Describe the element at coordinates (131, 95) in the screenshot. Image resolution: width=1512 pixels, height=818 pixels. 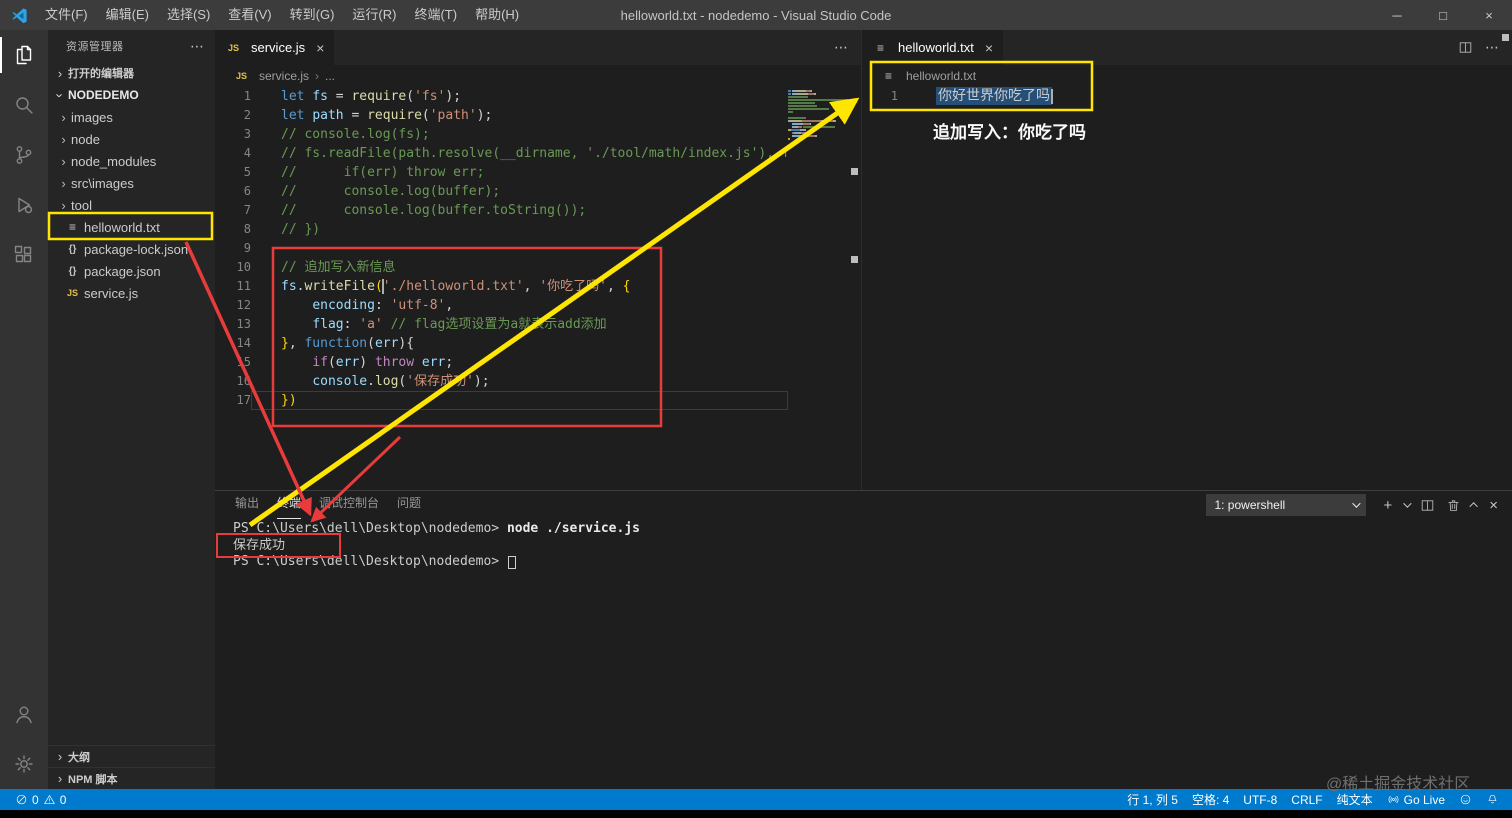
I see `project-section: › NODEDEMO` at that location.